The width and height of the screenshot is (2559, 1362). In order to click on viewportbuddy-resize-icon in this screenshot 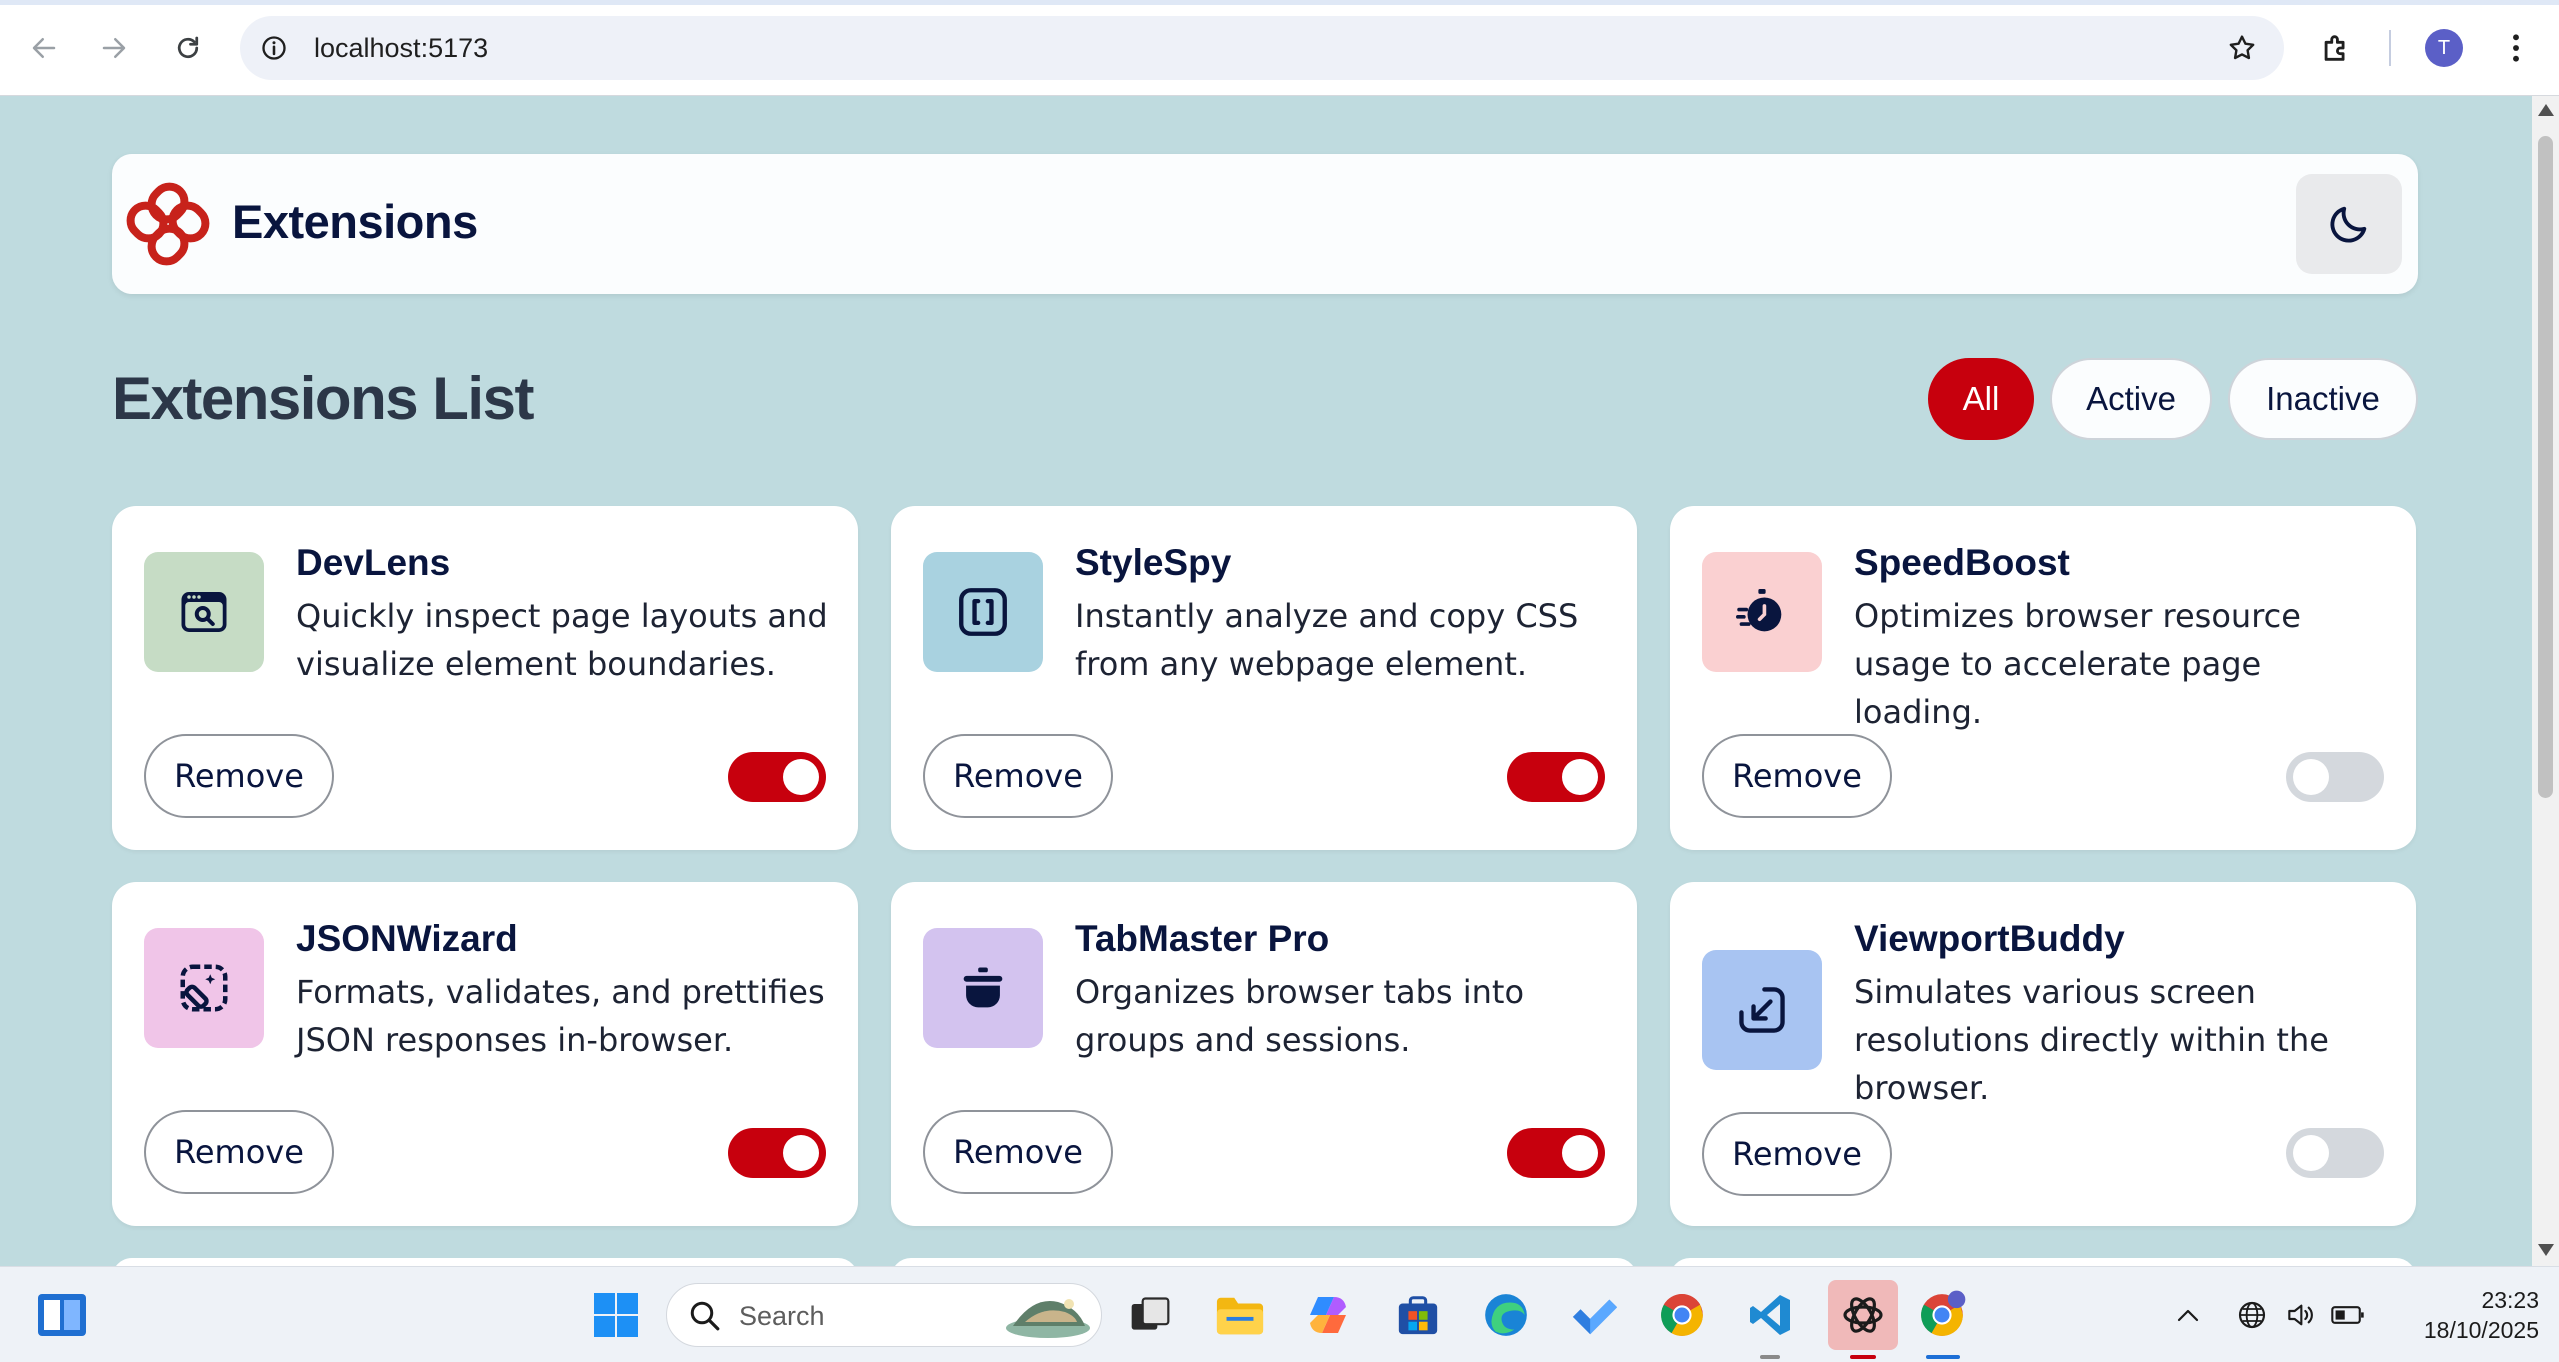, I will do `click(1762, 1010)`.